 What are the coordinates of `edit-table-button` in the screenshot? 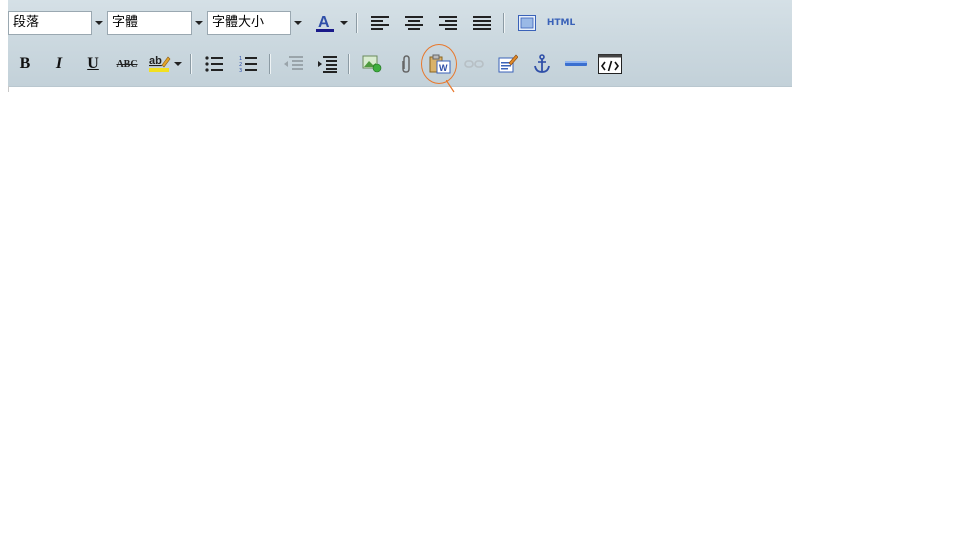 It's located at (508, 64).